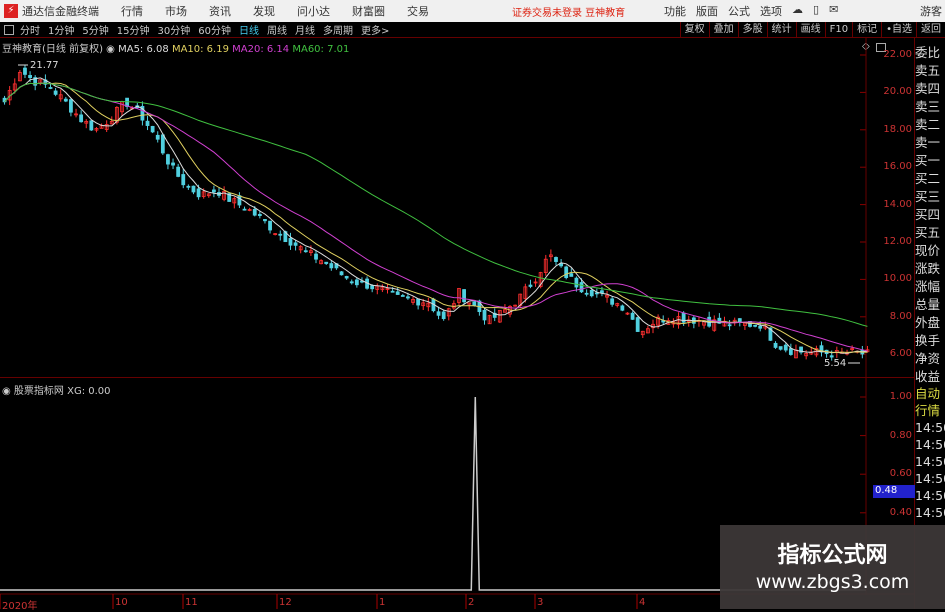  Describe the element at coordinates (928, 410) in the screenshot. I see `tick-row: 行情` at that location.